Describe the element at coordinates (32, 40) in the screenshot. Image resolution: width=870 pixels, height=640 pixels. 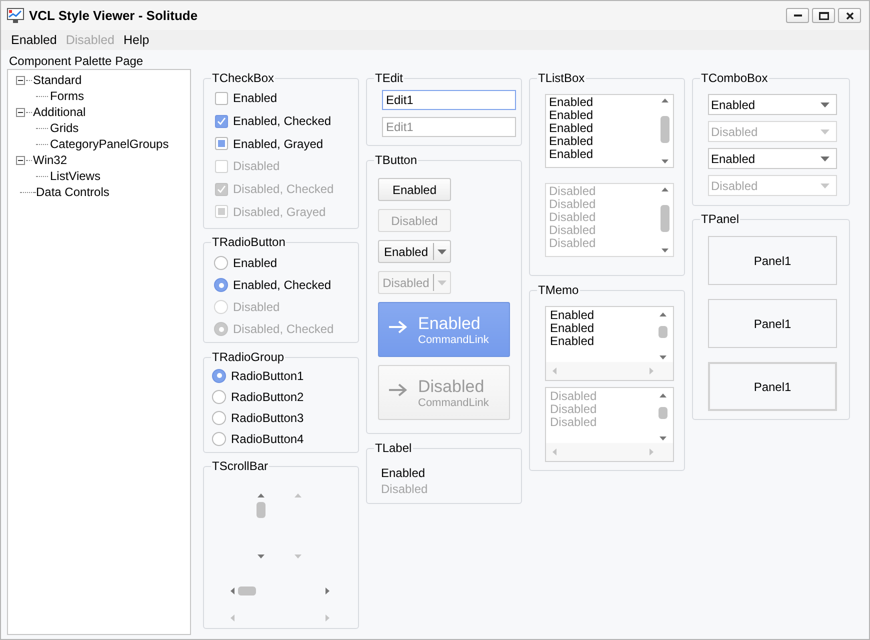
I see `menu-item: Enabled` at that location.